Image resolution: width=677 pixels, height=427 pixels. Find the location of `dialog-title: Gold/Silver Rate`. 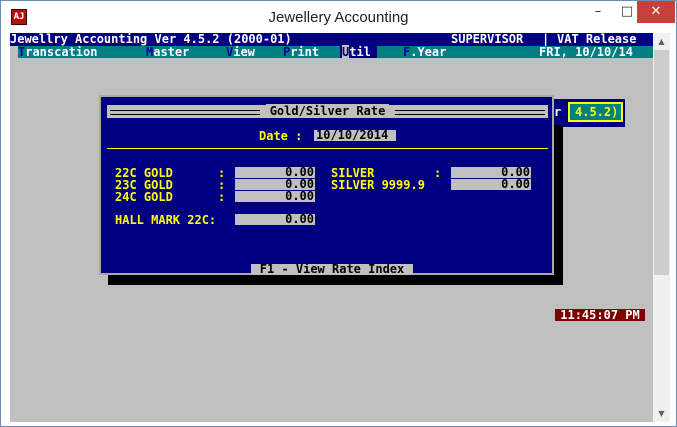

dialog-title: Gold/Silver Rate is located at coordinates (327, 111).